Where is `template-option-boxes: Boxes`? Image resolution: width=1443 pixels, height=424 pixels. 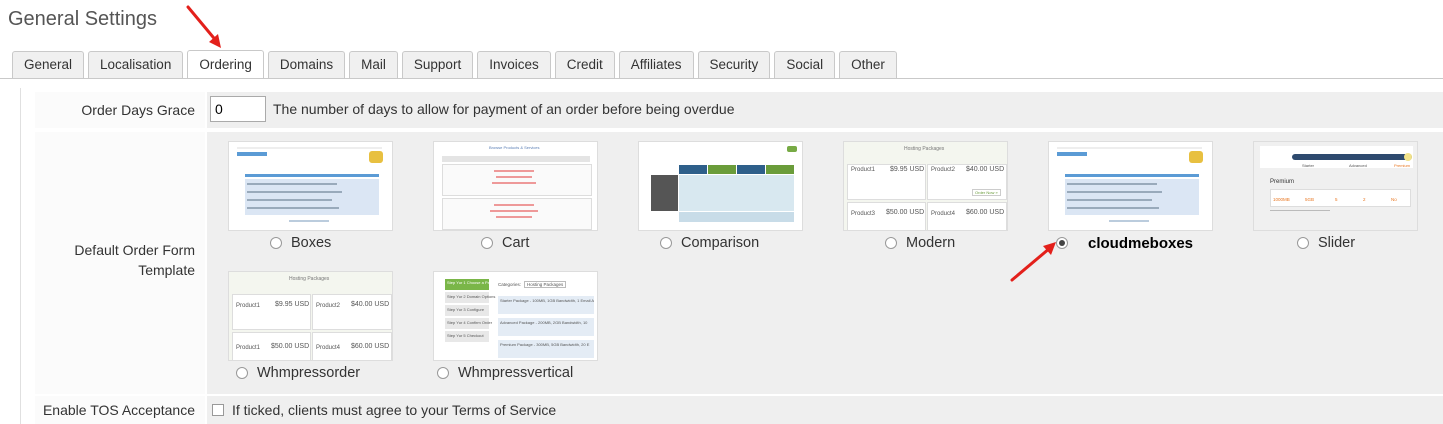
template-option-boxes: Boxes is located at coordinates (330, 201).